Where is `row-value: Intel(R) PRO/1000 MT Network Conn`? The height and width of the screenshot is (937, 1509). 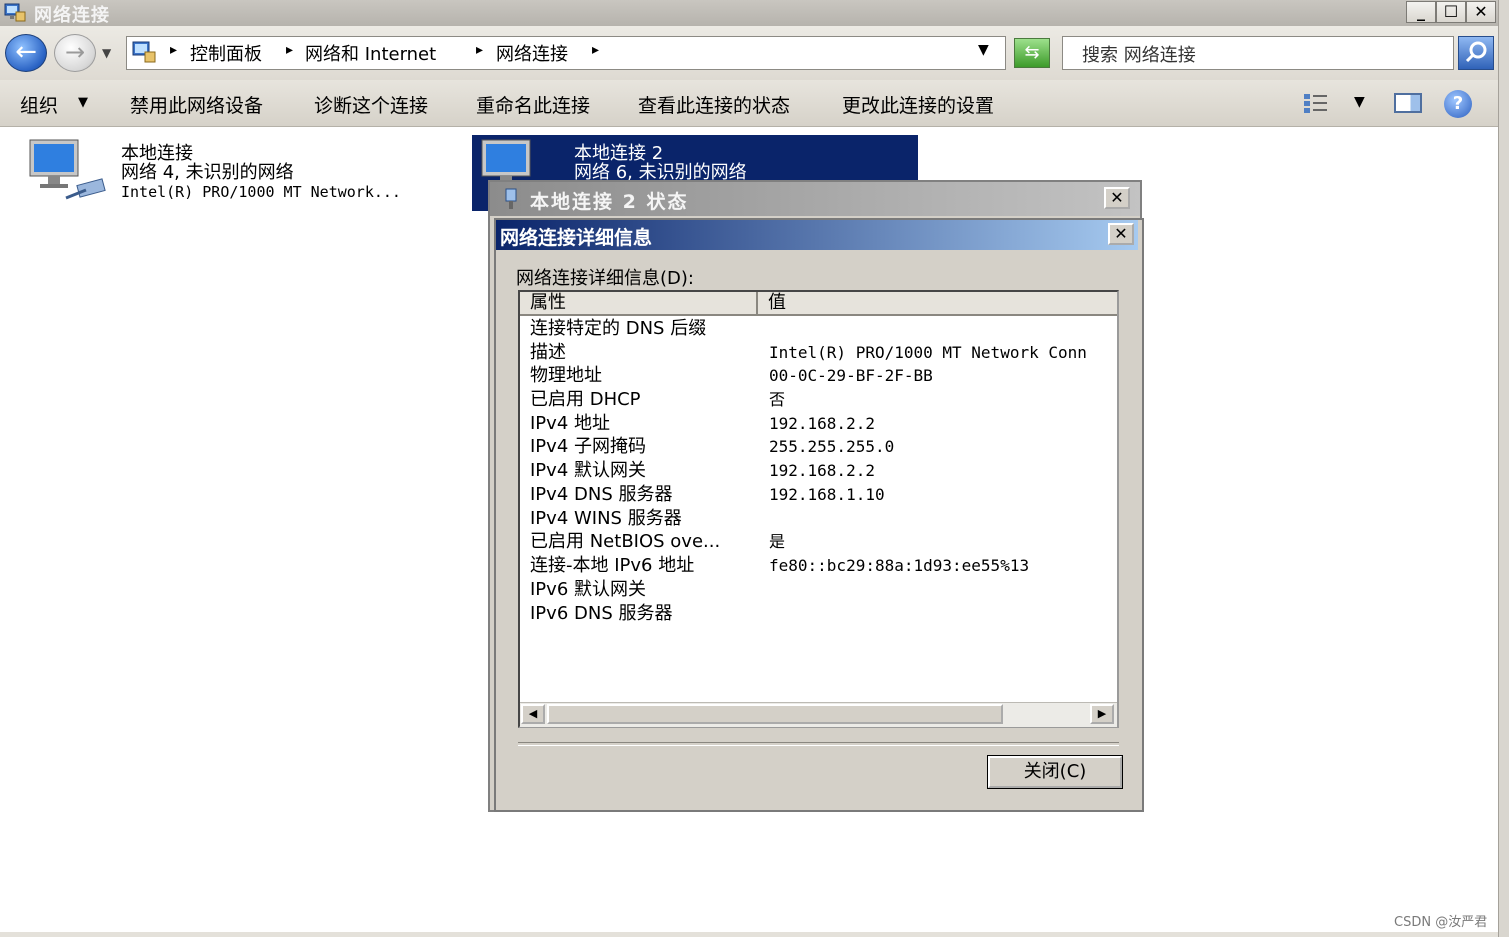
row-value: Intel(R) PRO/1000 MT Network Conn is located at coordinates (928, 353).